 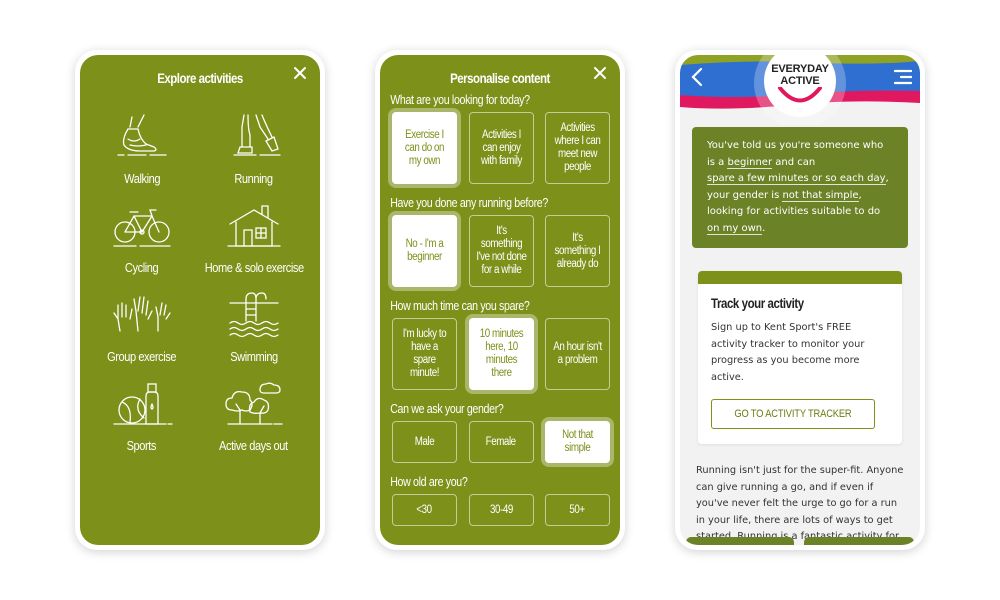 I want to click on options-age: <30 30-49 50+, so click(x=500, y=510).